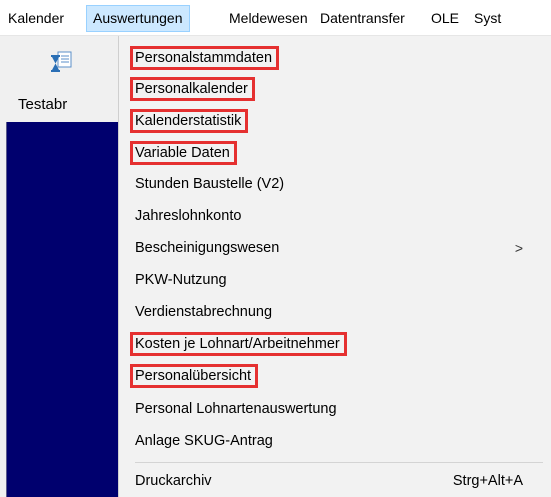  Describe the element at coordinates (173, 481) in the screenshot. I see `menu-item-druckarchiv: Druckarchiv` at that location.